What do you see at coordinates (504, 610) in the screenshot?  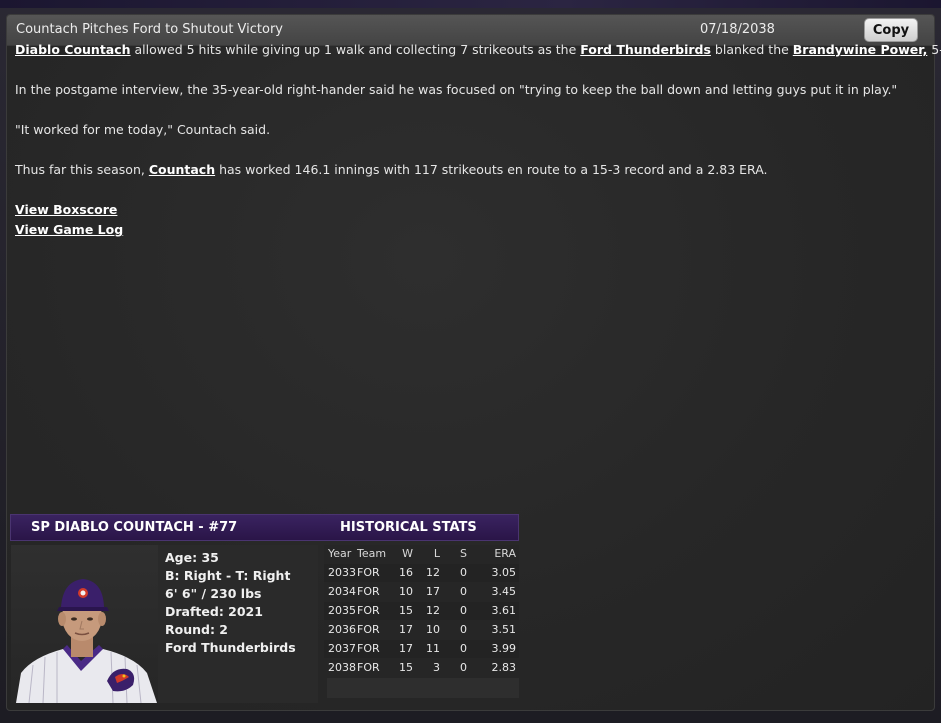 I see `cell-era: 3.61` at bounding box center [504, 610].